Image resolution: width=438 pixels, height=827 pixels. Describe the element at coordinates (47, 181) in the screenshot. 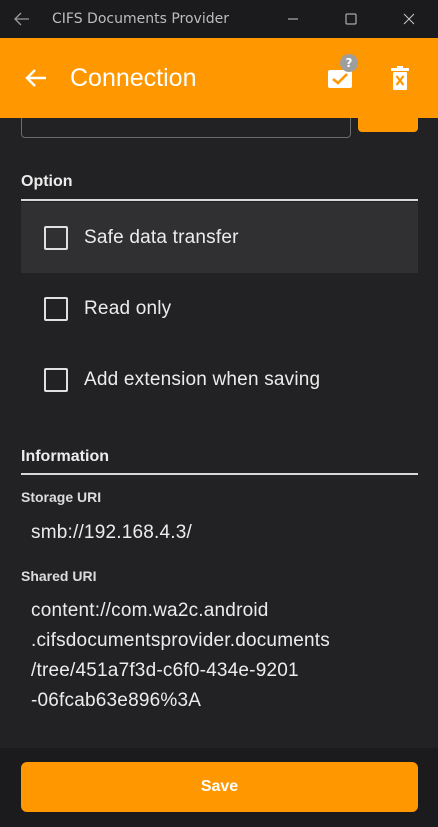

I see `option-section-title: Option` at that location.